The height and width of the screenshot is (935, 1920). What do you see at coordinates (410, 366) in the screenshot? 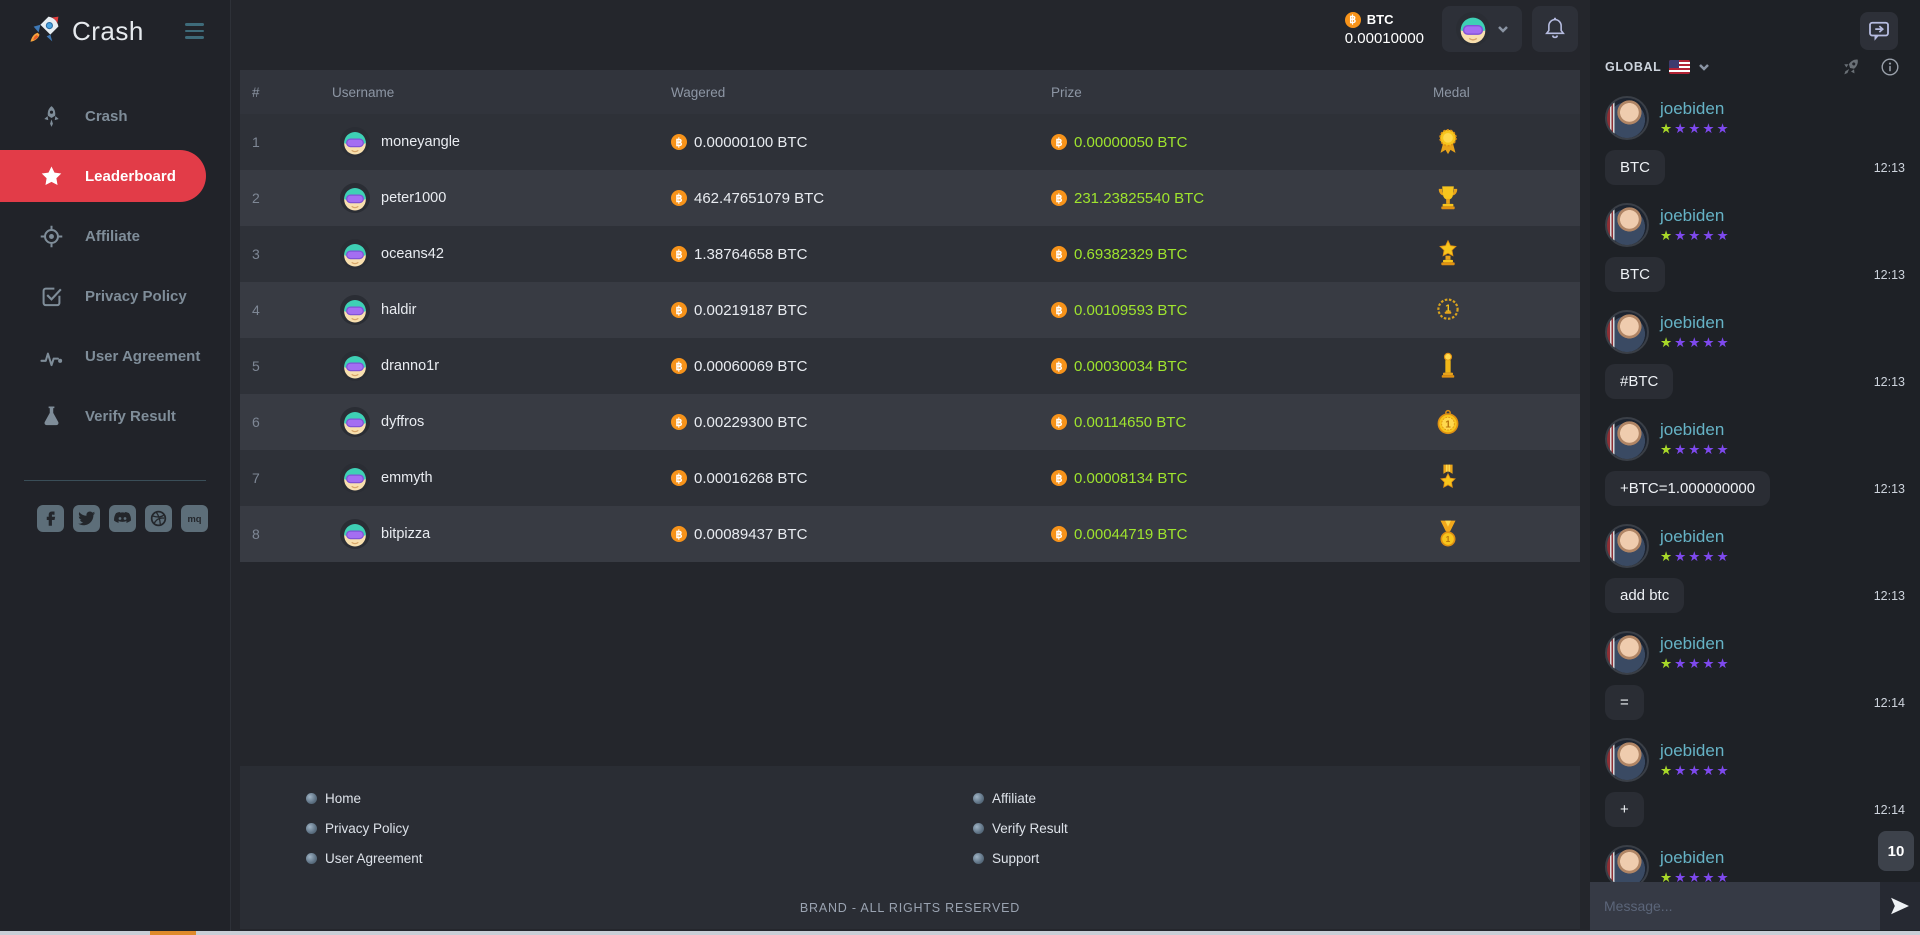
I see `row-username: dranno1r` at bounding box center [410, 366].